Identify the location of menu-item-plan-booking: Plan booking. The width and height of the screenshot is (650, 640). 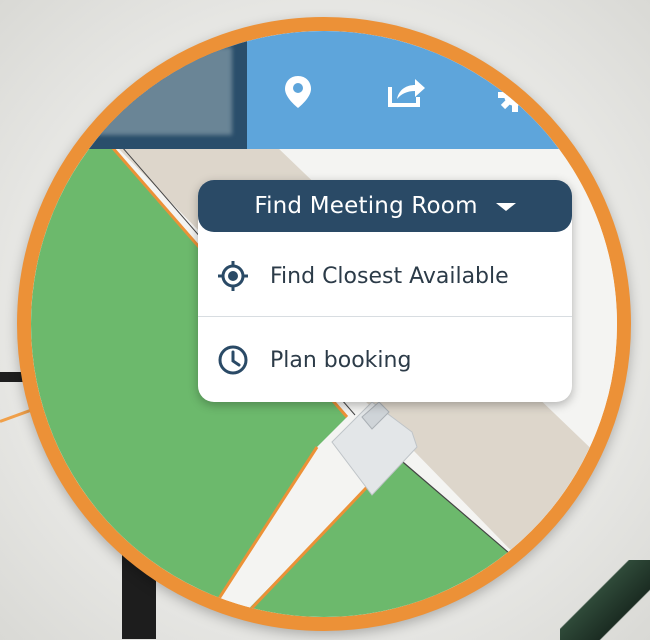
(385, 360).